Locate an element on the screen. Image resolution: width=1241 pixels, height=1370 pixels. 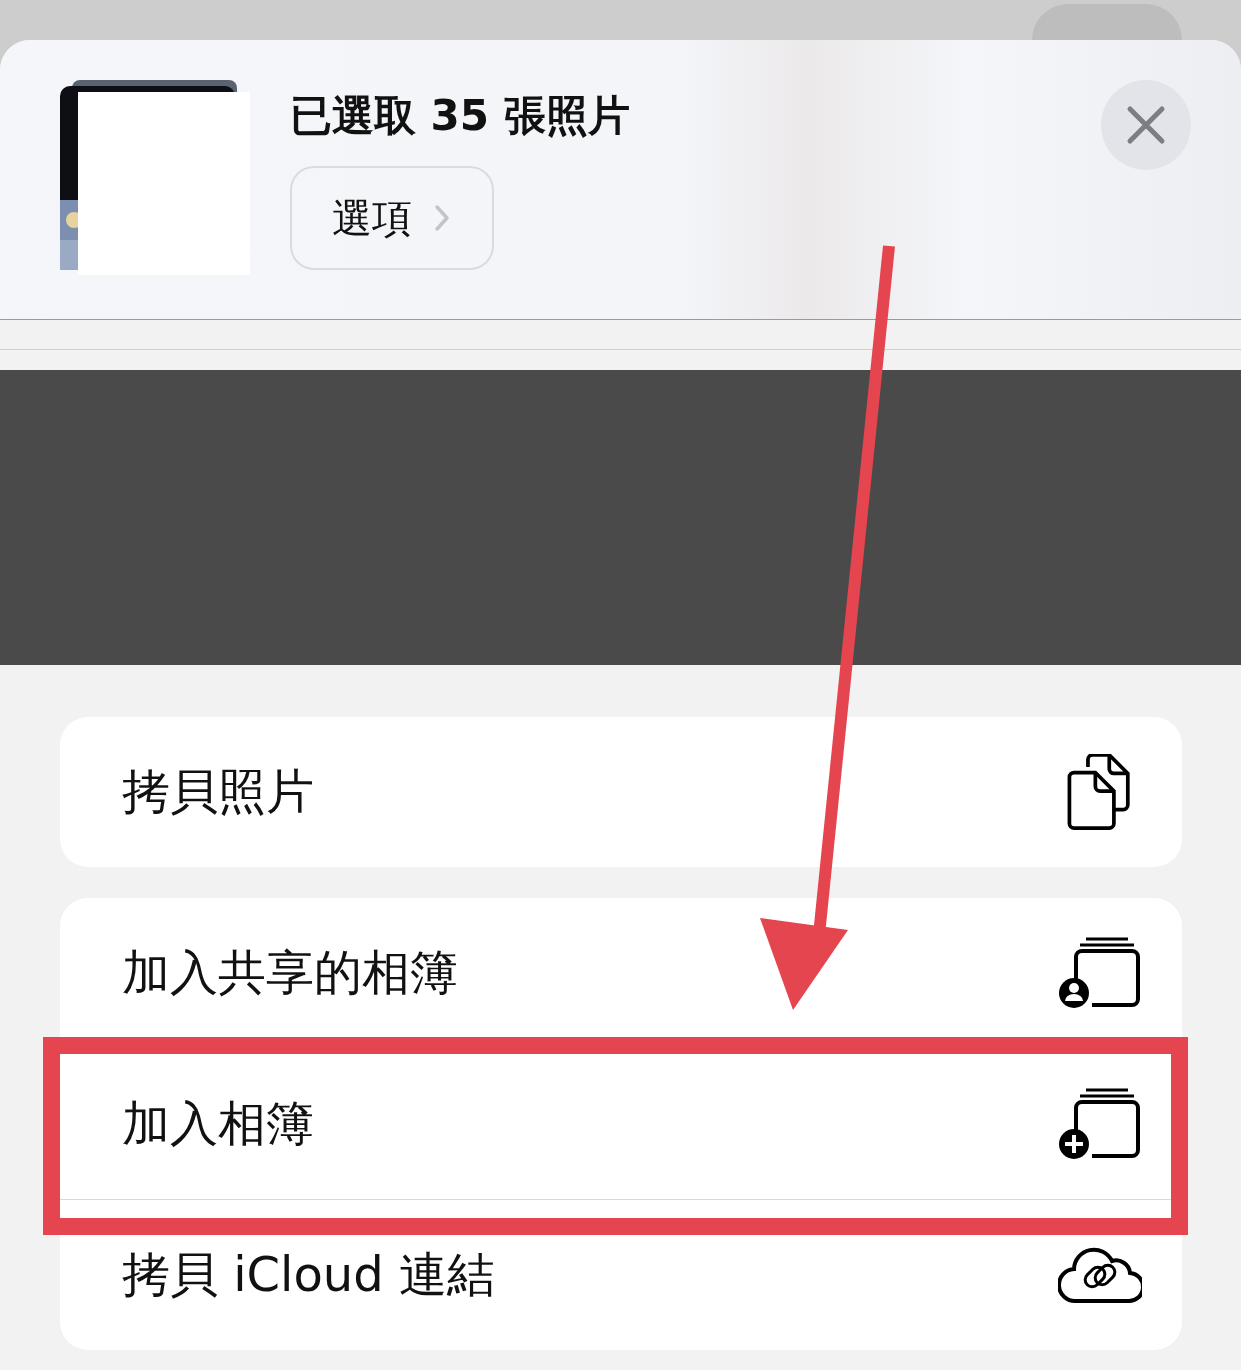
action-row: 加入相簿 is located at coordinates (621, 1124).